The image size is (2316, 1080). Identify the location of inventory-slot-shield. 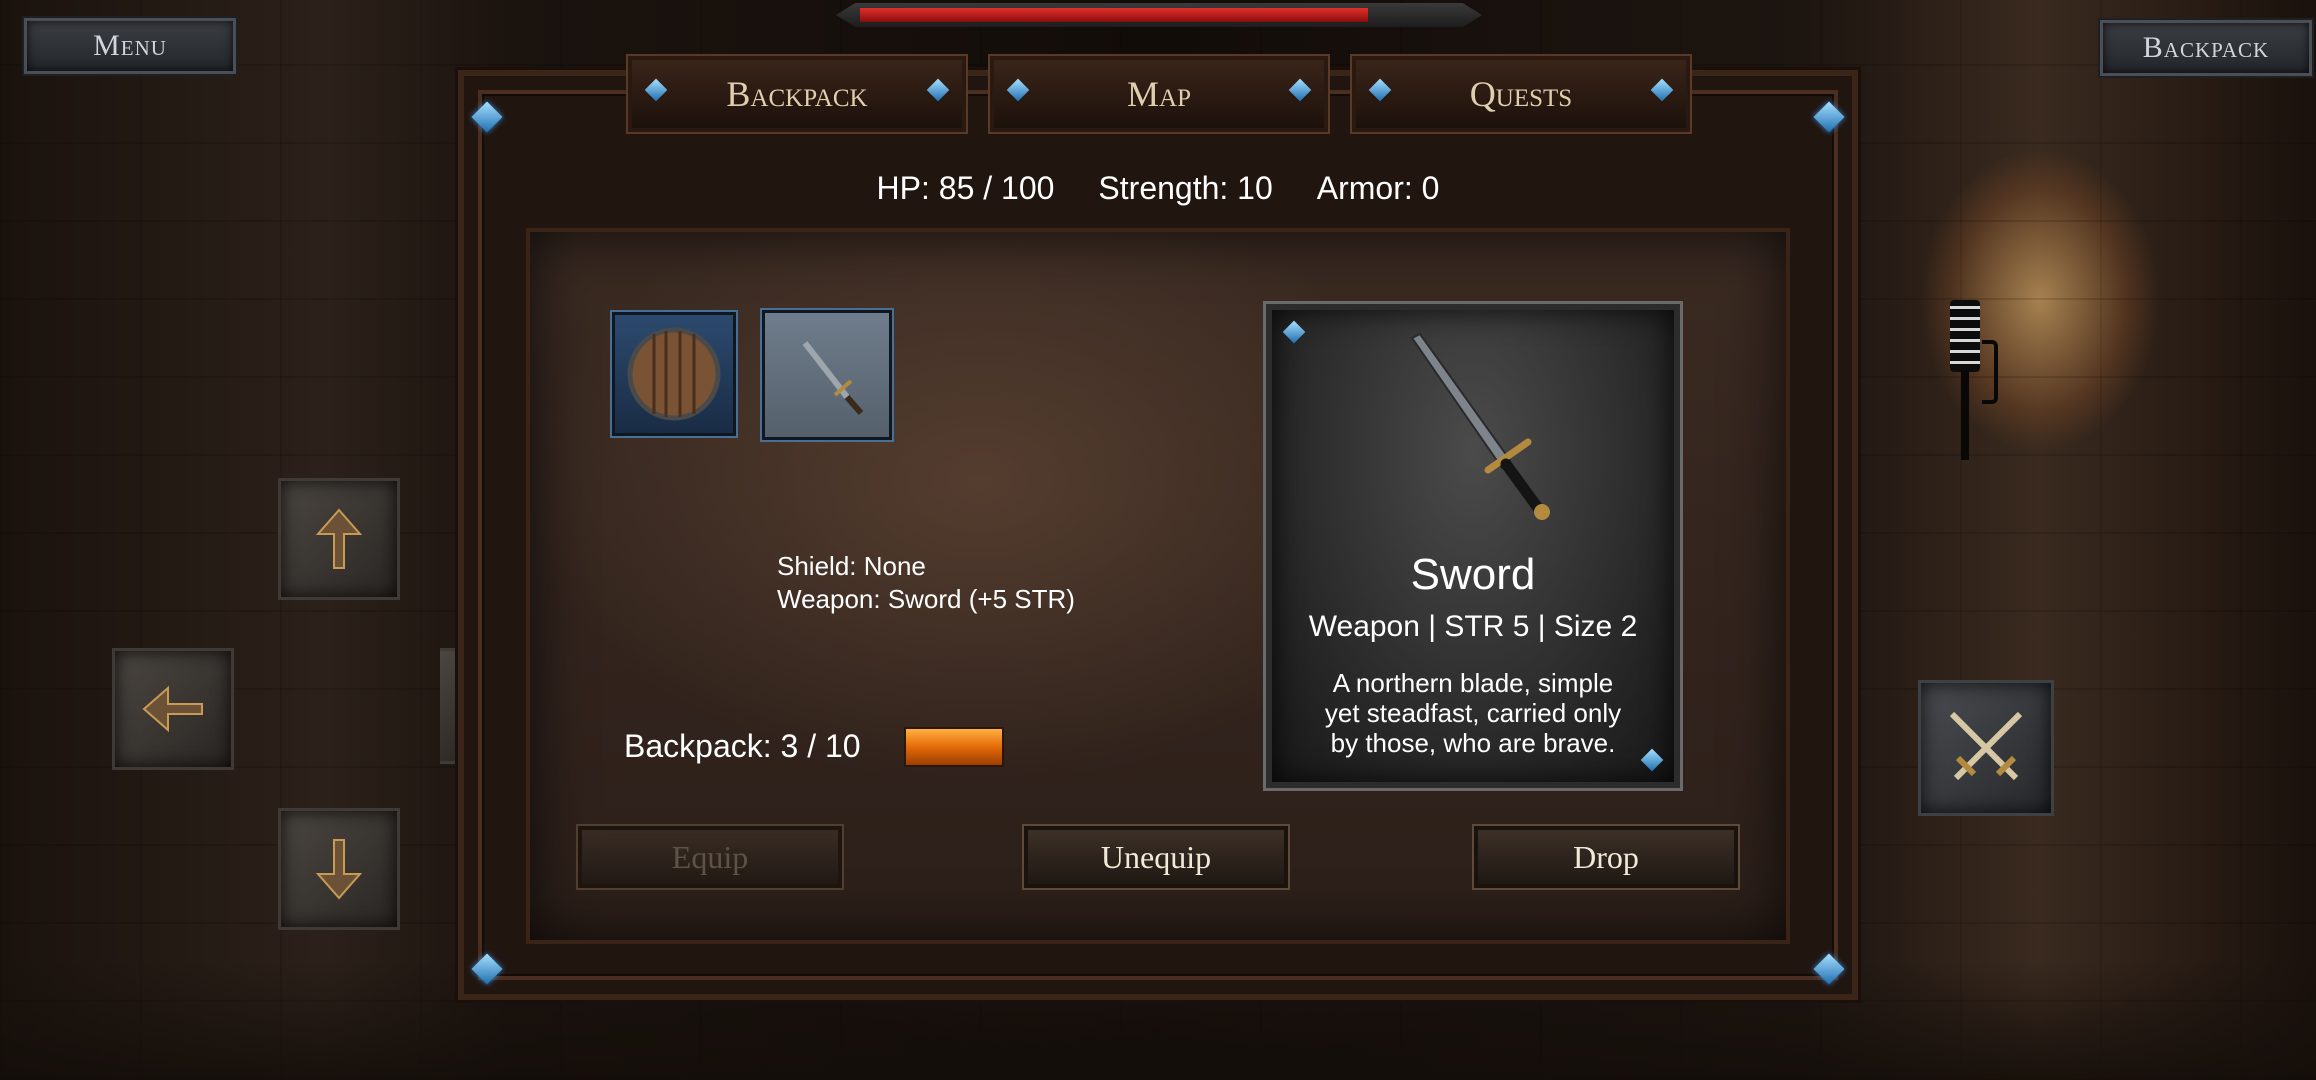
(674, 374).